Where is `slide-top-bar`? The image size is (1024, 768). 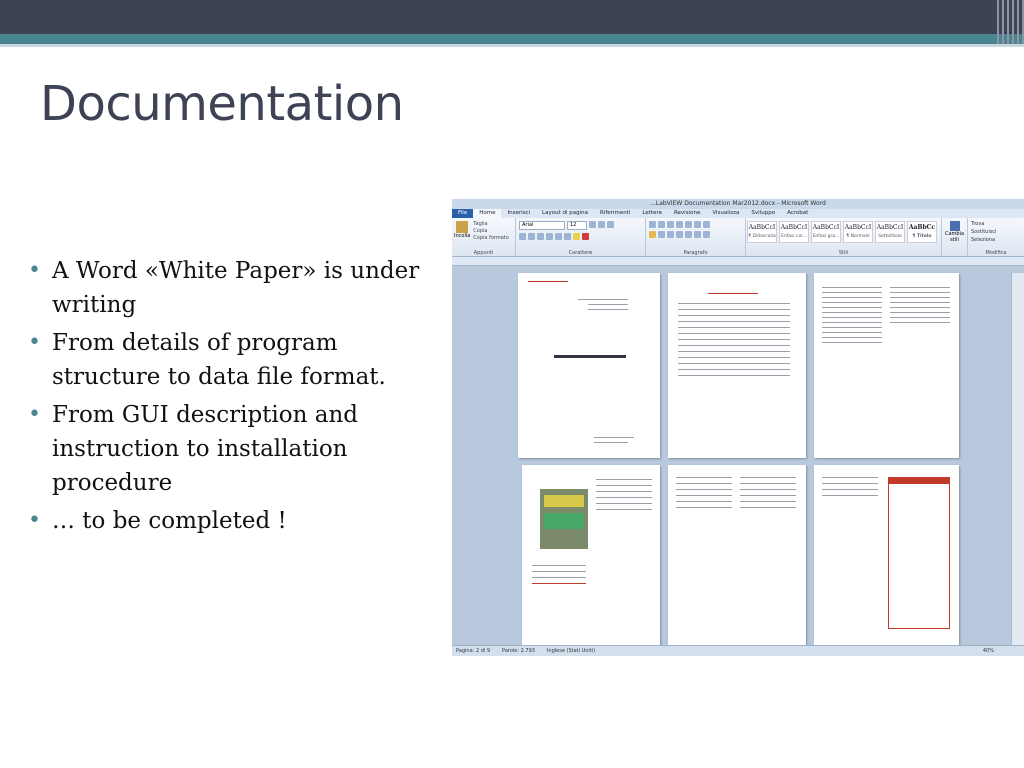 slide-top-bar is located at coordinates (512, 17).